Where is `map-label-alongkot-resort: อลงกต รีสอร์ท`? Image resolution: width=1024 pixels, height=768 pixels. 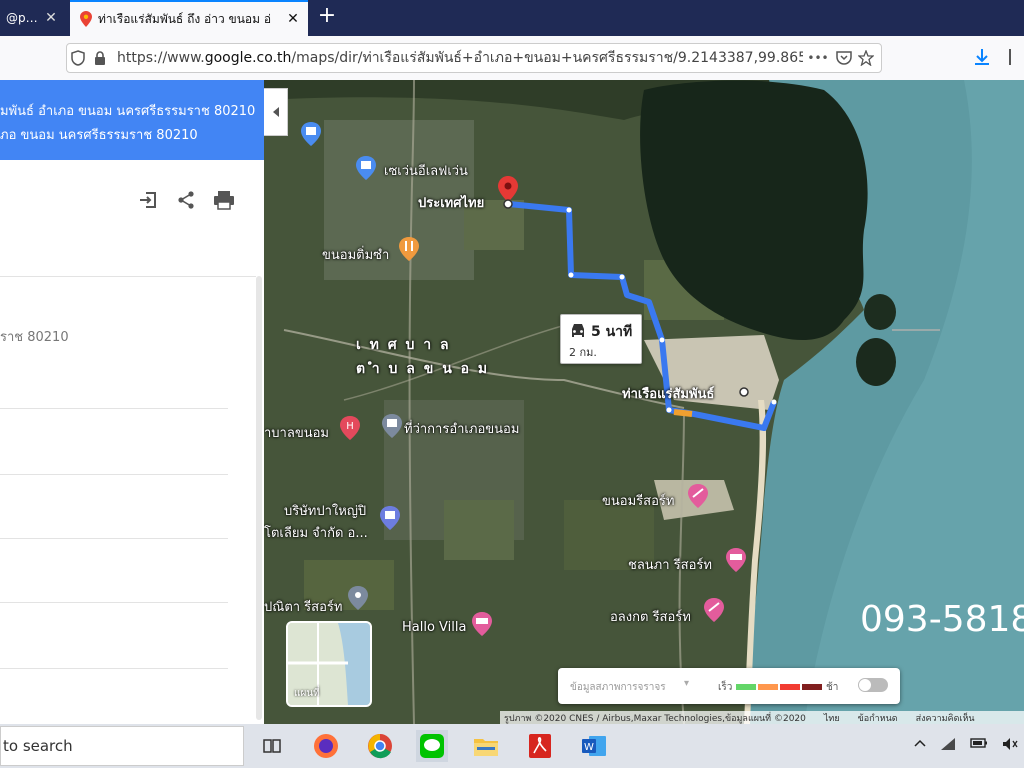
map-label-alongkot-resort: อลงกต รีสอร์ท is located at coordinates (650, 616).